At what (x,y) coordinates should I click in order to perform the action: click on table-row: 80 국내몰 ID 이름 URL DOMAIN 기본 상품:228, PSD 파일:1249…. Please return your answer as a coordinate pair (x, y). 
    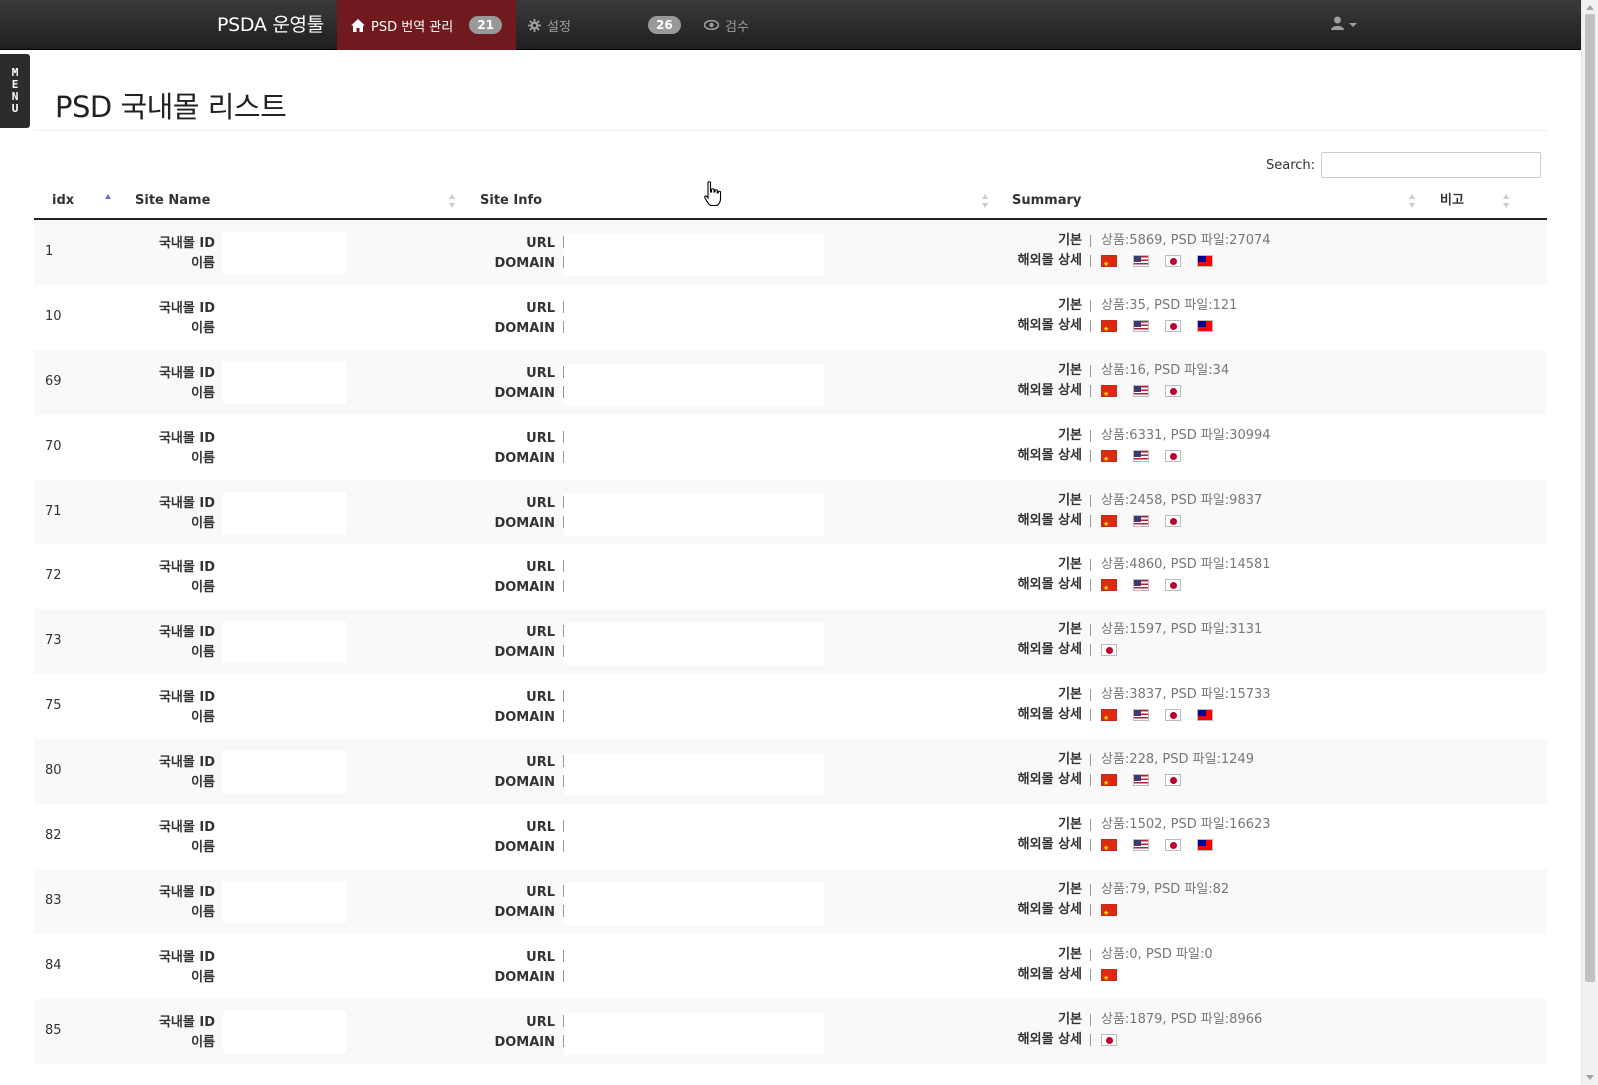
    Looking at the image, I should click on (790, 772).